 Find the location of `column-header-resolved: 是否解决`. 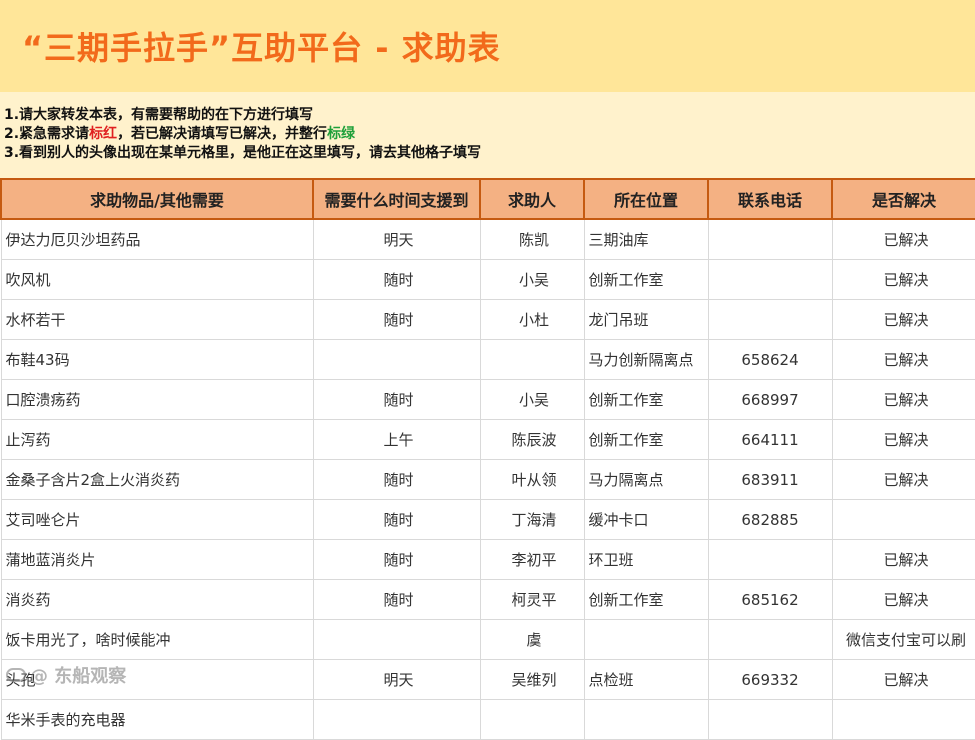

column-header-resolved: 是否解决 is located at coordinates (903, 199).